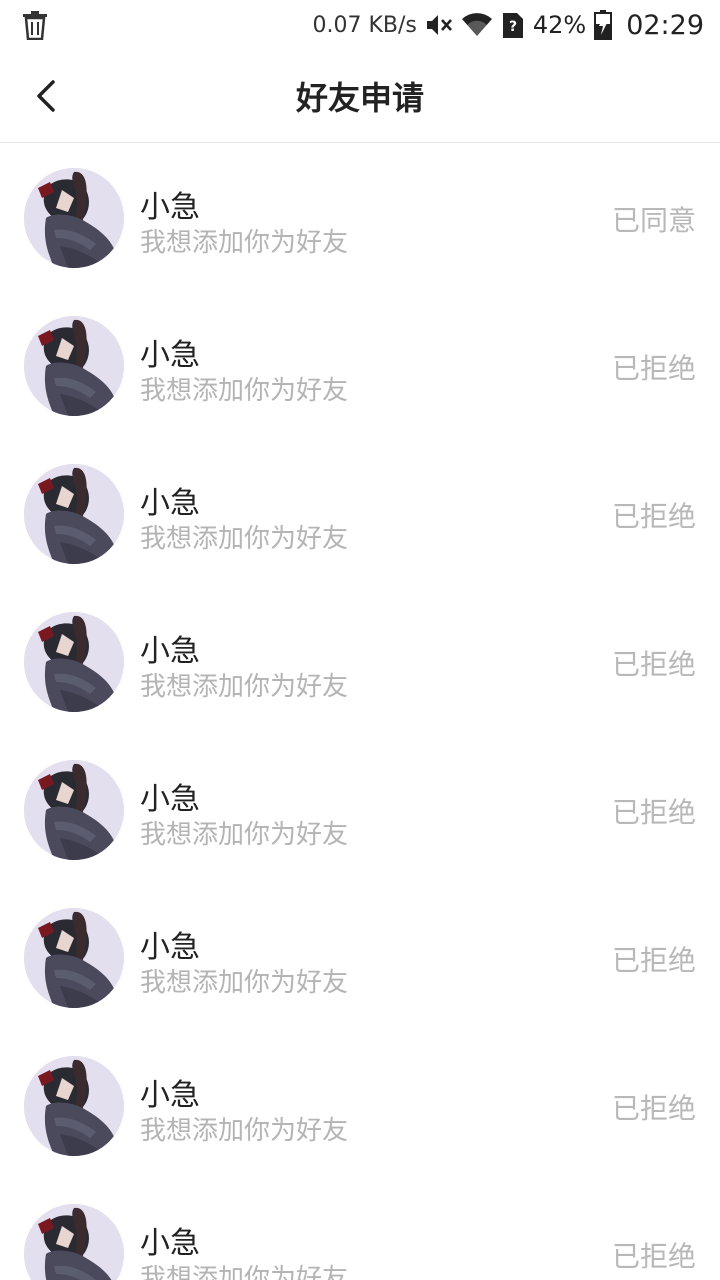  What do you see at coordinates (477, 25) in the screenshot?
I see `wifi-icon` at bounding box center [477, 25].